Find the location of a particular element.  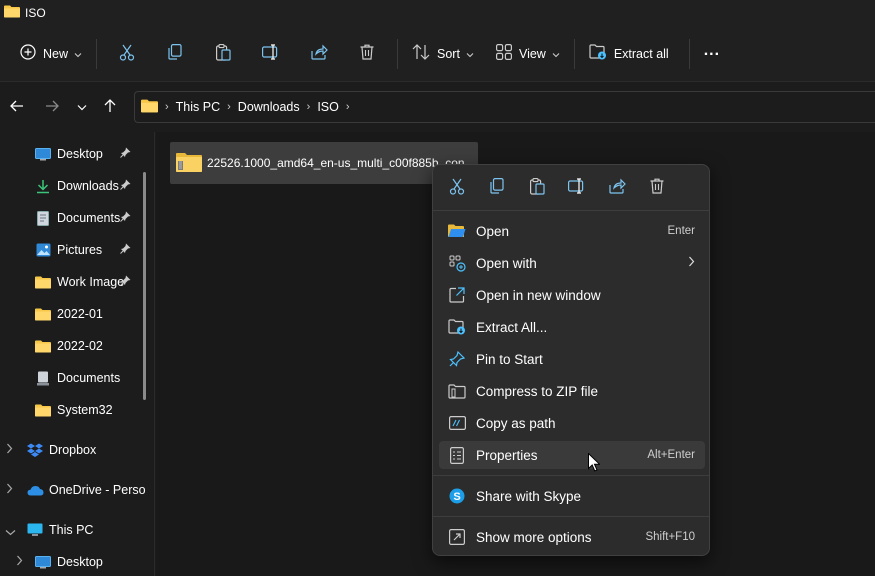

menu-item-properties: Properties Alt+Enter is located at coordinates (572, 455).